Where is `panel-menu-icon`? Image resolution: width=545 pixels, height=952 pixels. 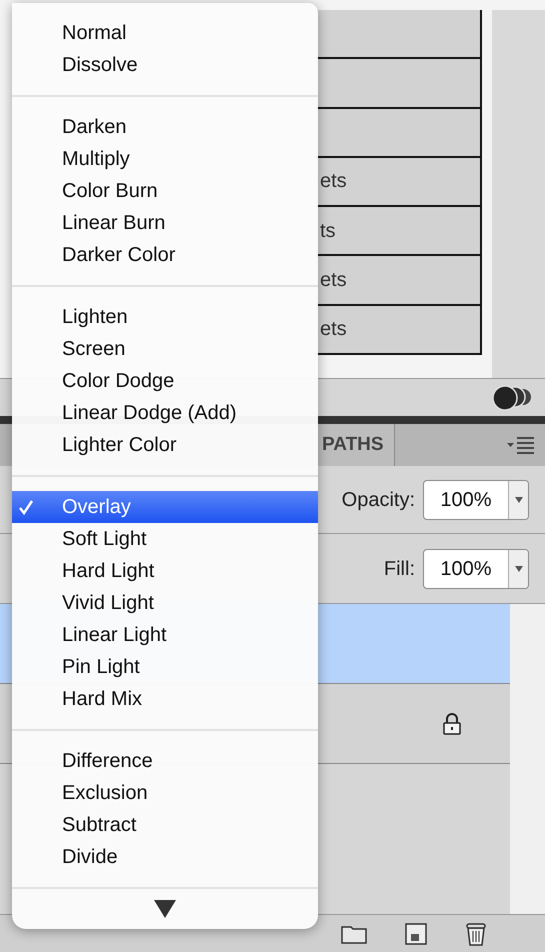 panel-menu-icon is located at coordinates (520, 445).